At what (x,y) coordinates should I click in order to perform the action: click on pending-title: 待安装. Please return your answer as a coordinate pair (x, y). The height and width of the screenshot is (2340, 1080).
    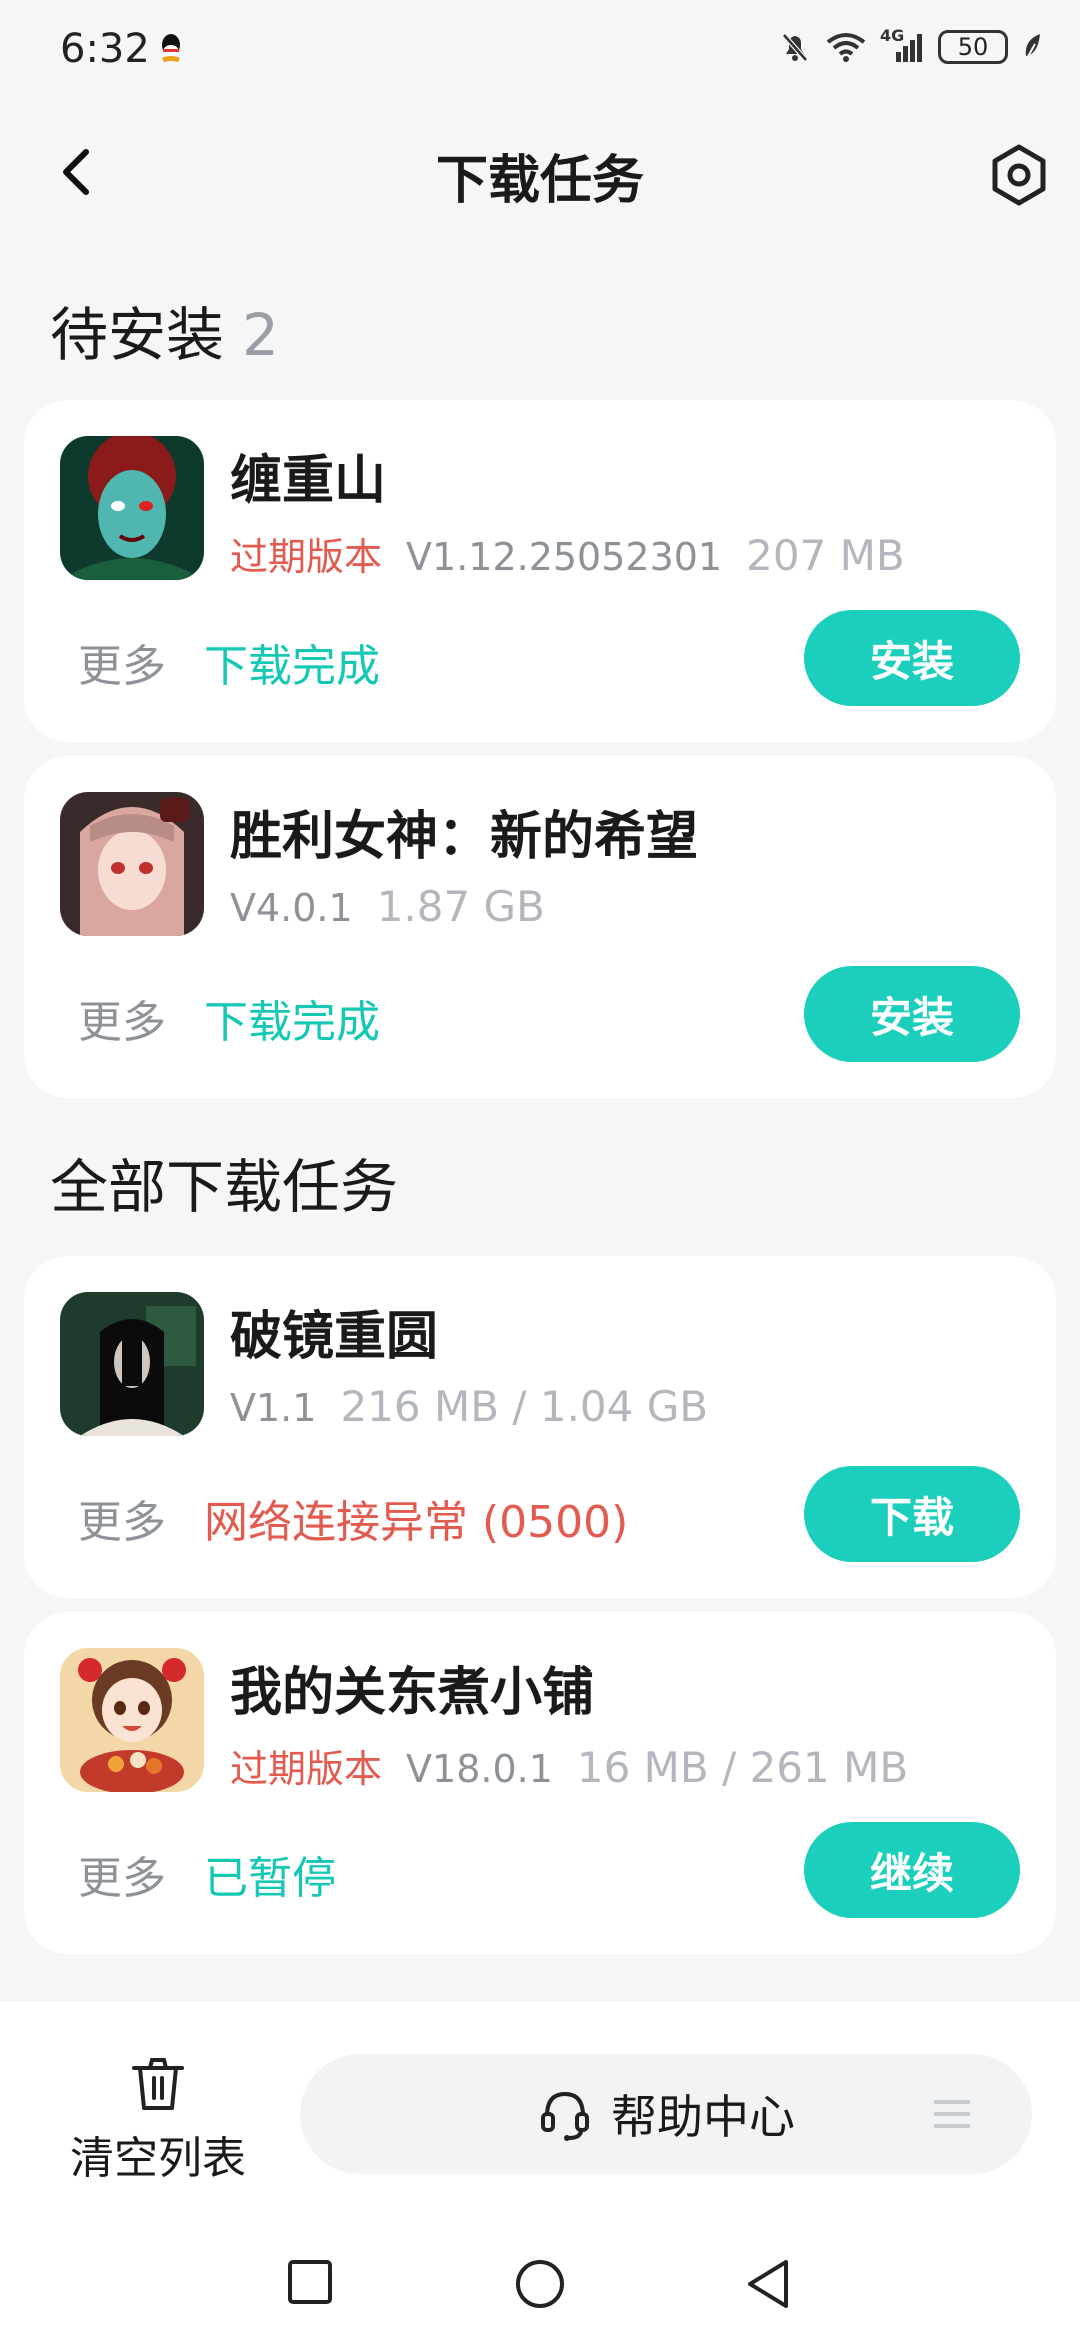
    Looking at the image, I should click on (137, 335).